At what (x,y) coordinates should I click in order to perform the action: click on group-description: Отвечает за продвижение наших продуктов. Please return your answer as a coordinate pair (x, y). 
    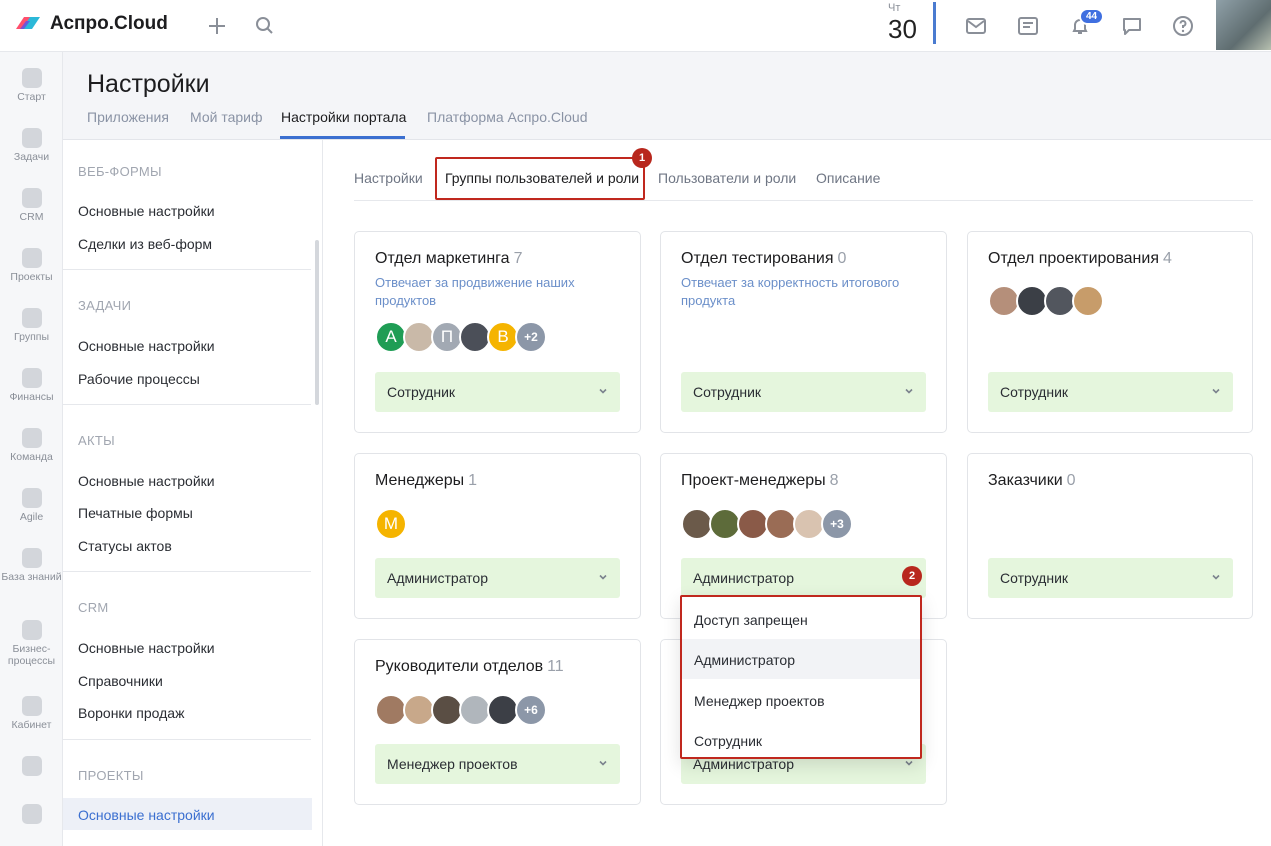
    Looking at the image, I should click on (475, 291).